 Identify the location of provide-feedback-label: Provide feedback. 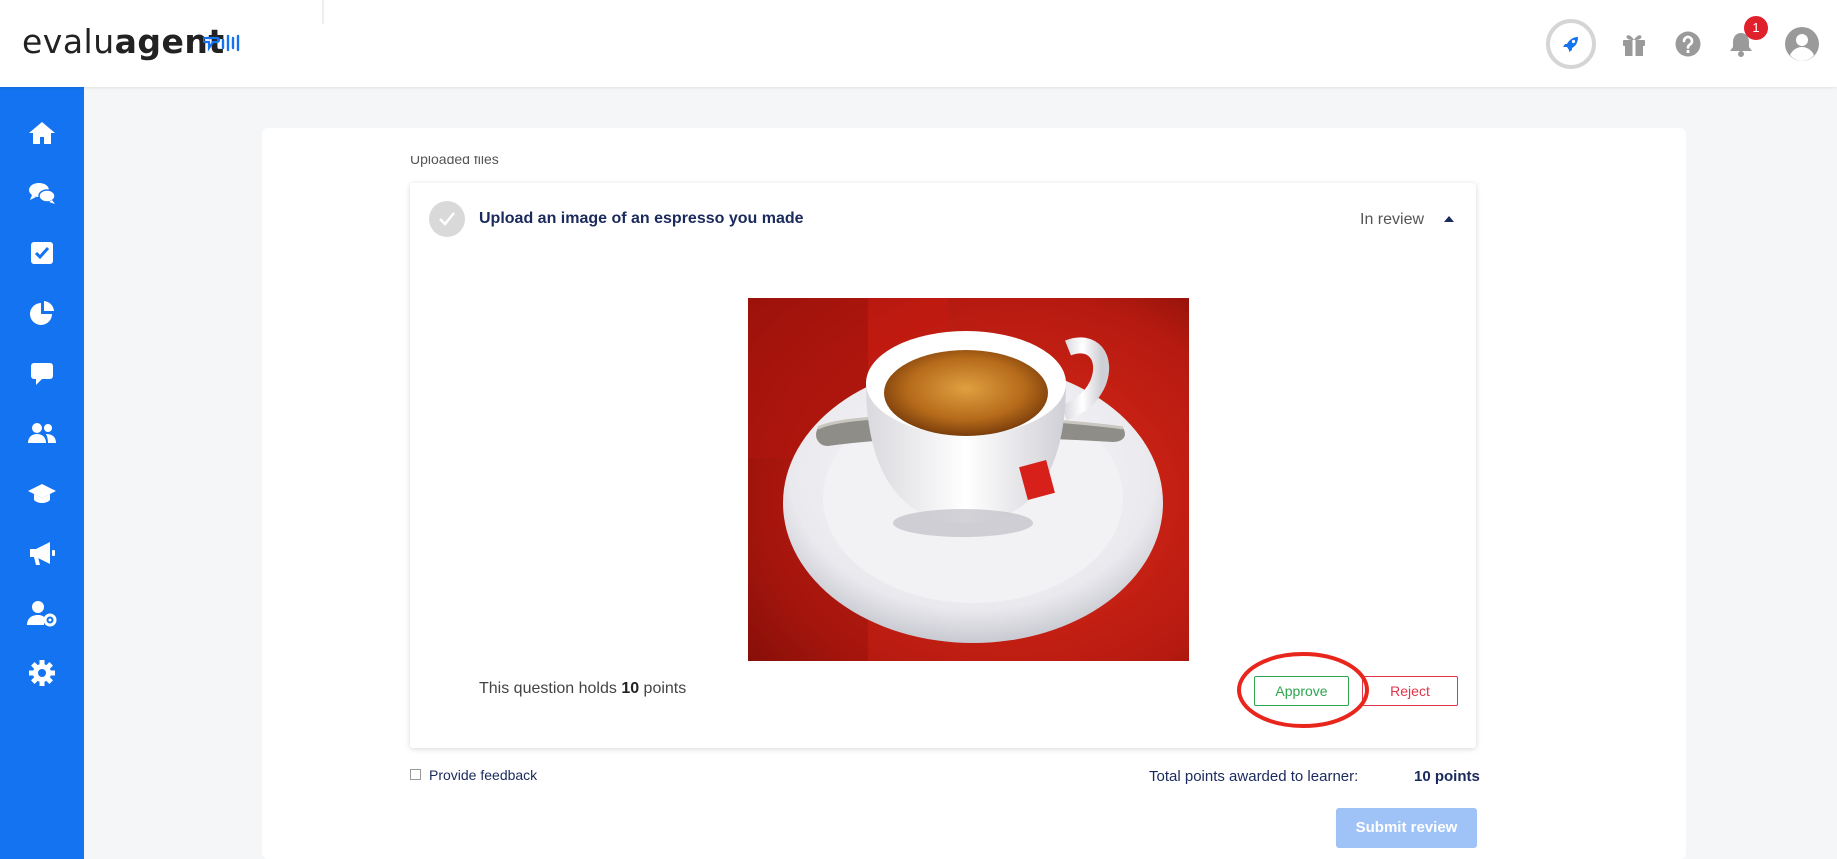
(483, 775).